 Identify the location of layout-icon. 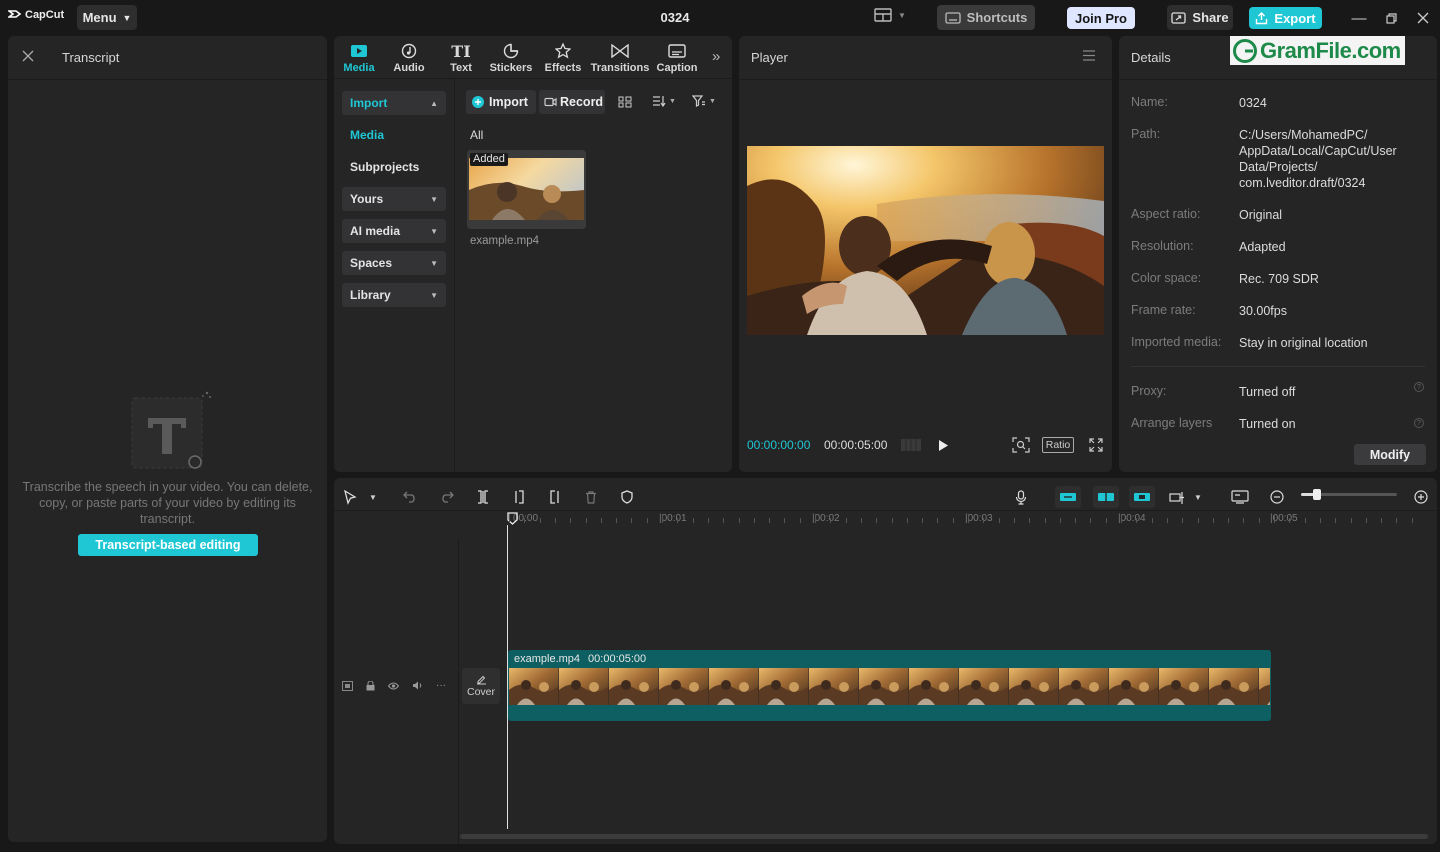
(883, 15).